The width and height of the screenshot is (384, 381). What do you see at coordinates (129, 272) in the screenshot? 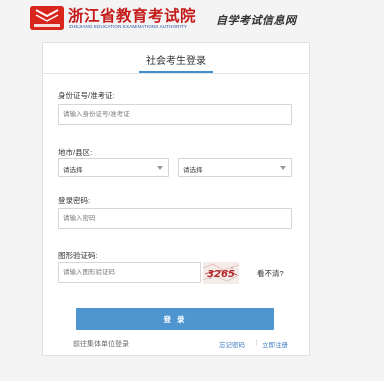
I see `captcha-input` at bounding box center [129, 272].